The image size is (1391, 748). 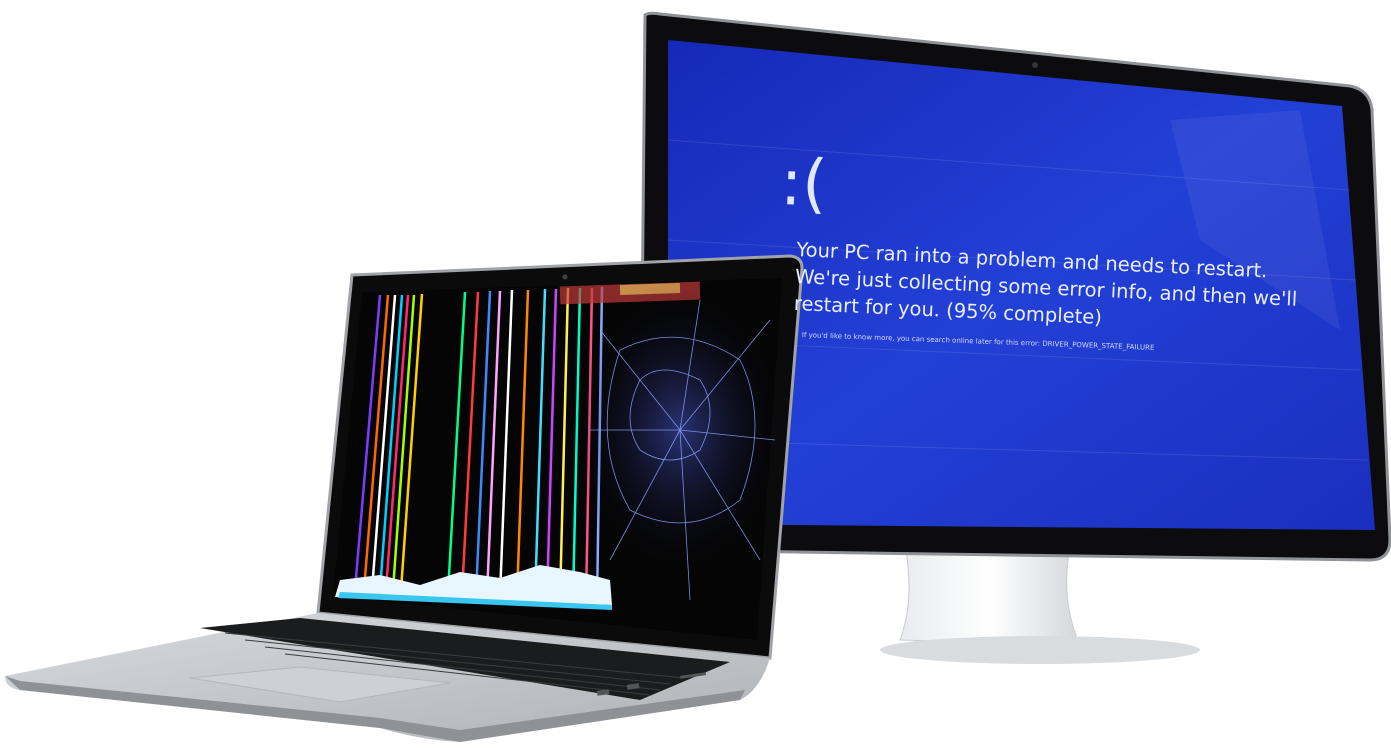 What do you see at coordinates (990, 595) in the screenshot?
I see `monitor-stand-neck` at bounding box center [990, 595].